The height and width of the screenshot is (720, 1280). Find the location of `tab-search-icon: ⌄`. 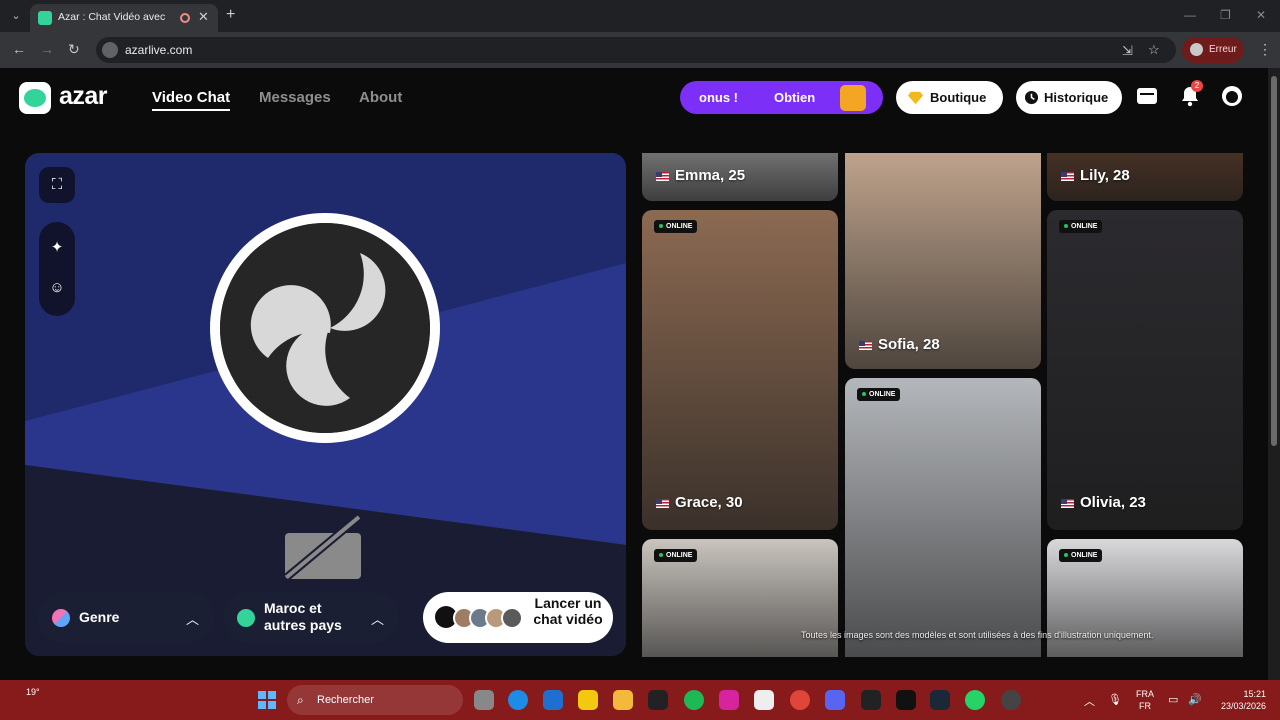

tab-search-icon: ⌄ is located at coordinates (16, 16).